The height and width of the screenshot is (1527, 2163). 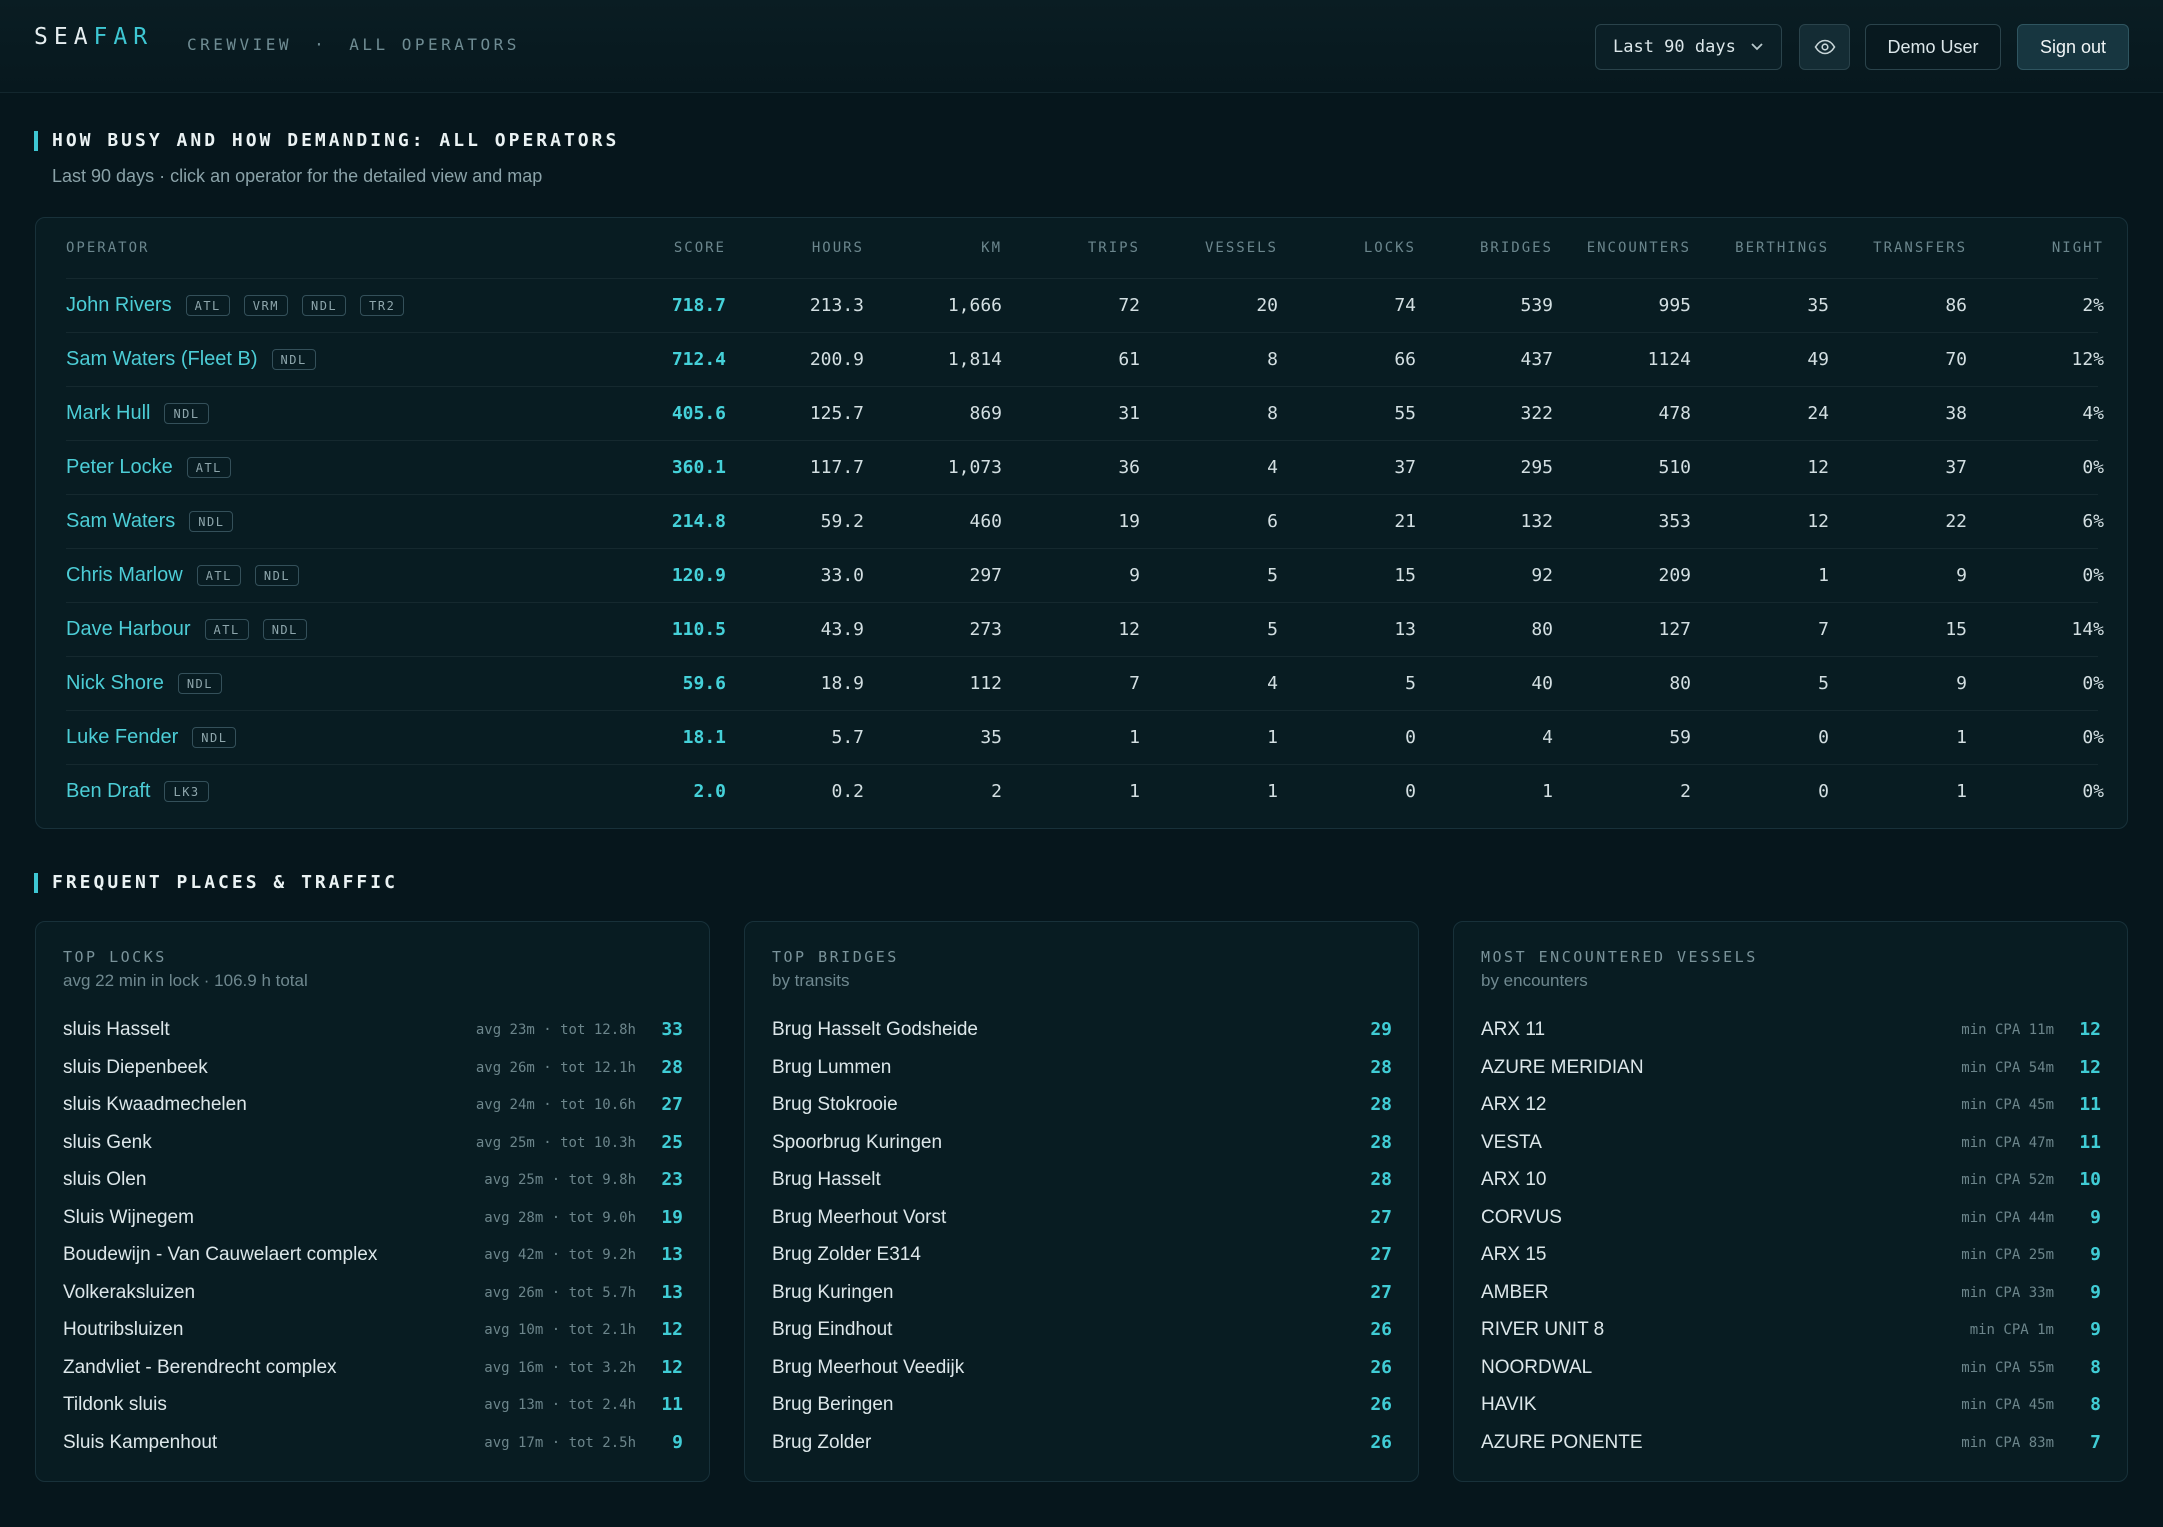 I want to click on operator-cell: Peter Locke ATL, so click(x=148, y=467).